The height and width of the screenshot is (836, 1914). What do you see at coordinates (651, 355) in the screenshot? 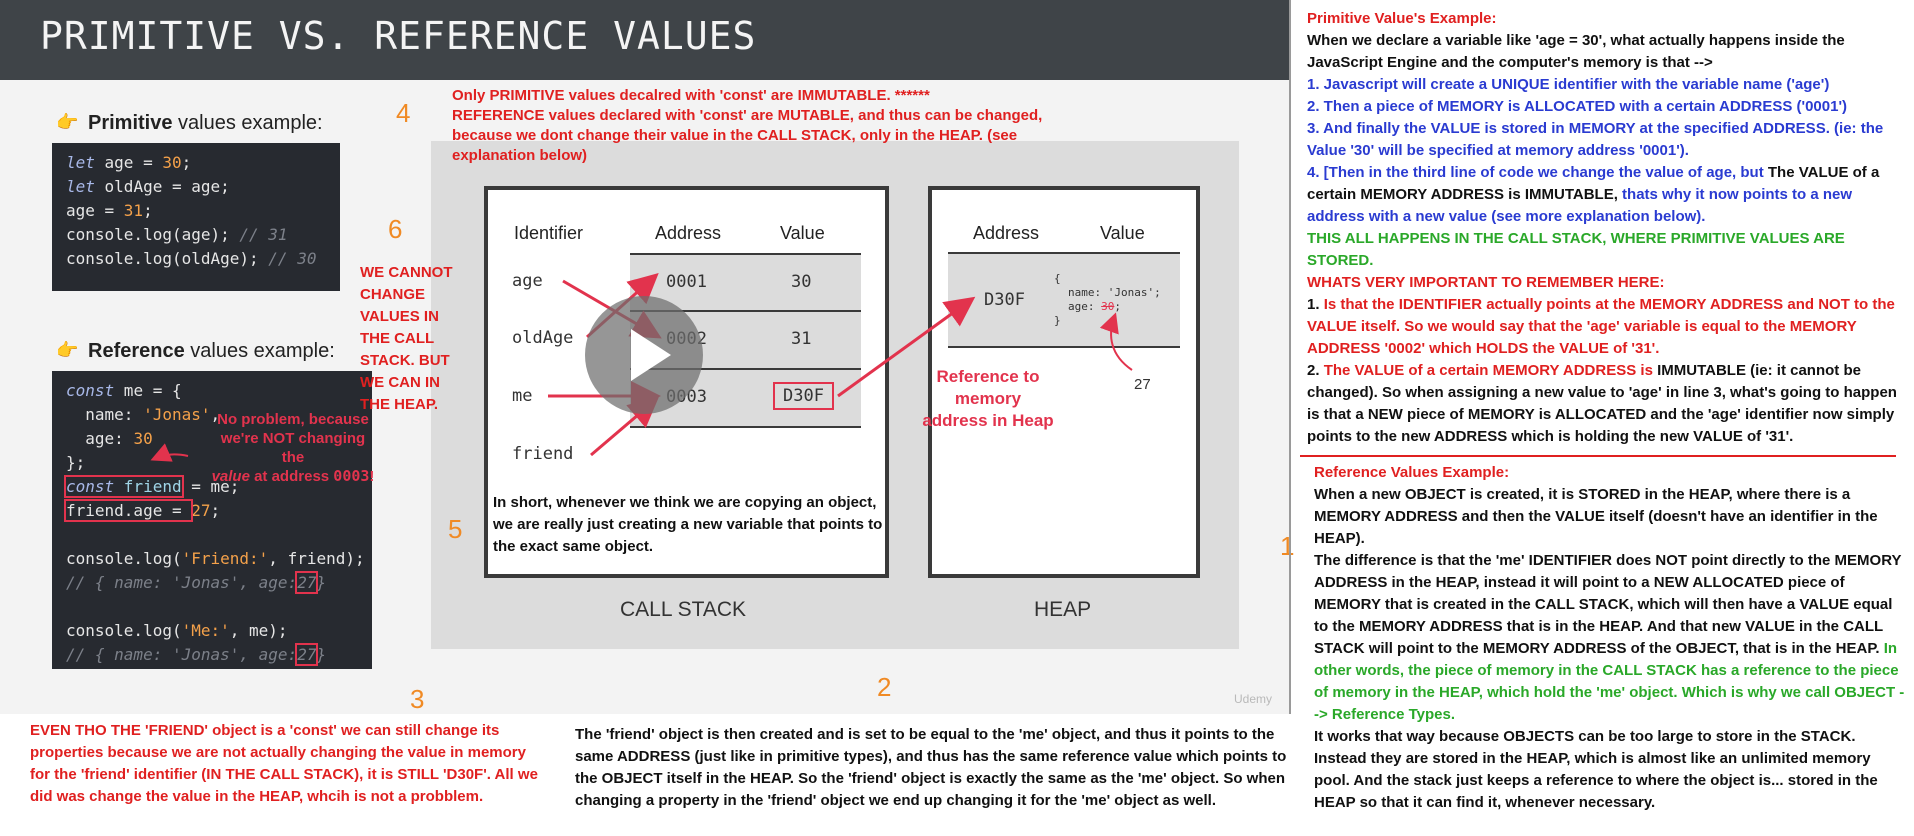
I see `play-icon` at bounding box center [651, 355].